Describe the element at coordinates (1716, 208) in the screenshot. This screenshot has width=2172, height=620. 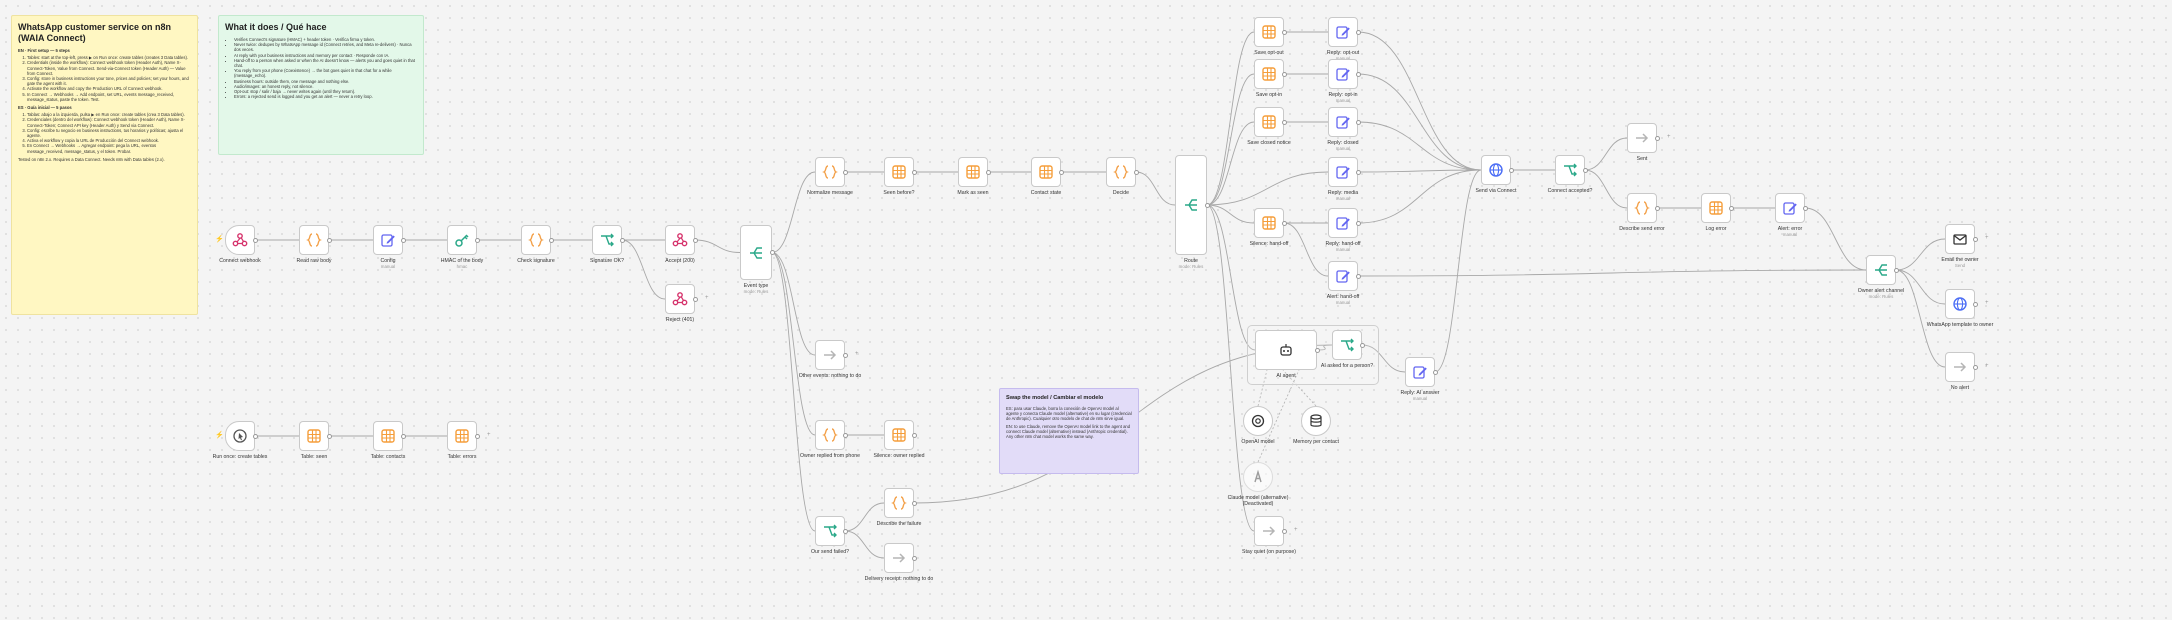
I see `node-log-error` at that location.